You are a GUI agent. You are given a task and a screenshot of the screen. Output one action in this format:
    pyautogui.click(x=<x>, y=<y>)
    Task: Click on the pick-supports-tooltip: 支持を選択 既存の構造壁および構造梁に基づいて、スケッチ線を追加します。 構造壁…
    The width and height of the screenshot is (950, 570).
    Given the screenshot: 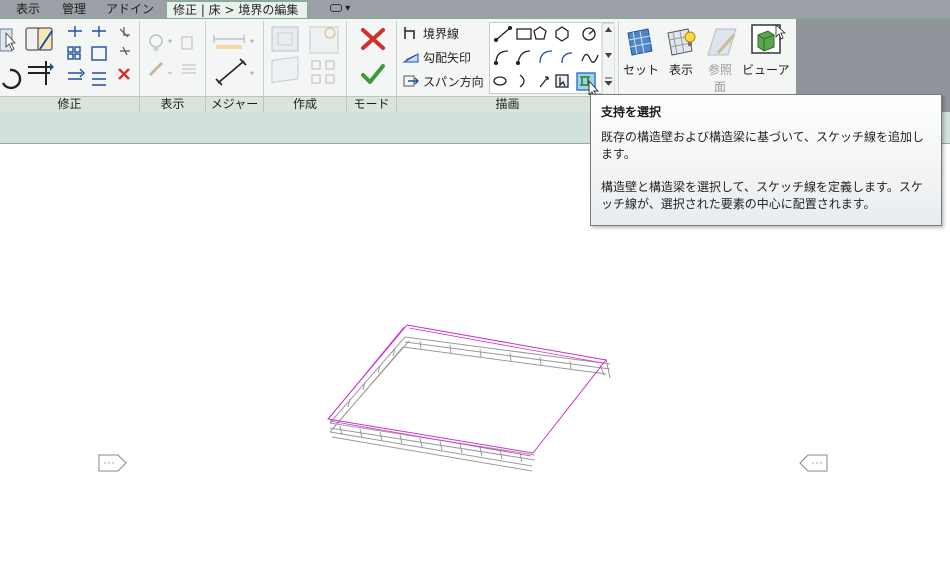 What is the action you would take?
    pyautogui.click(x=766, y=160)
    